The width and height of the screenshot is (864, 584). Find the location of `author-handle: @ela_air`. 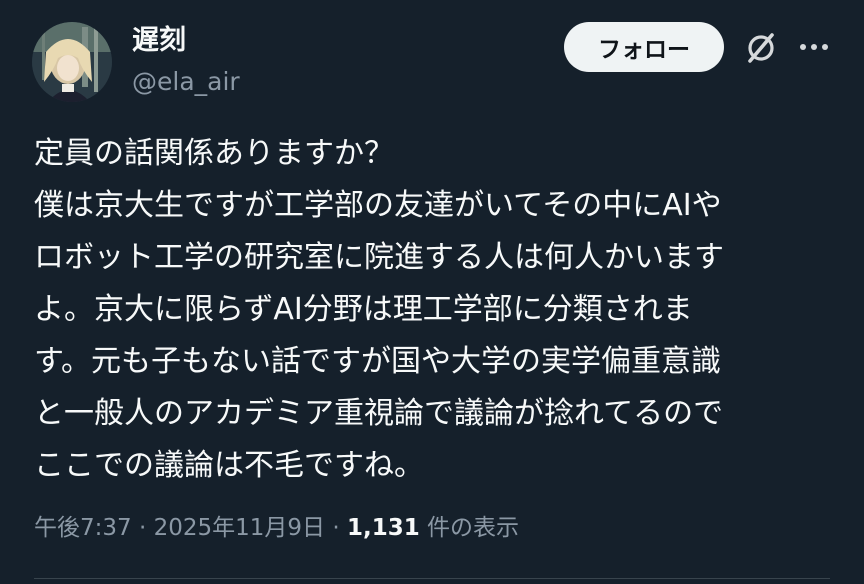

author-handle: @ela_air is located at coordinates (186, 82).